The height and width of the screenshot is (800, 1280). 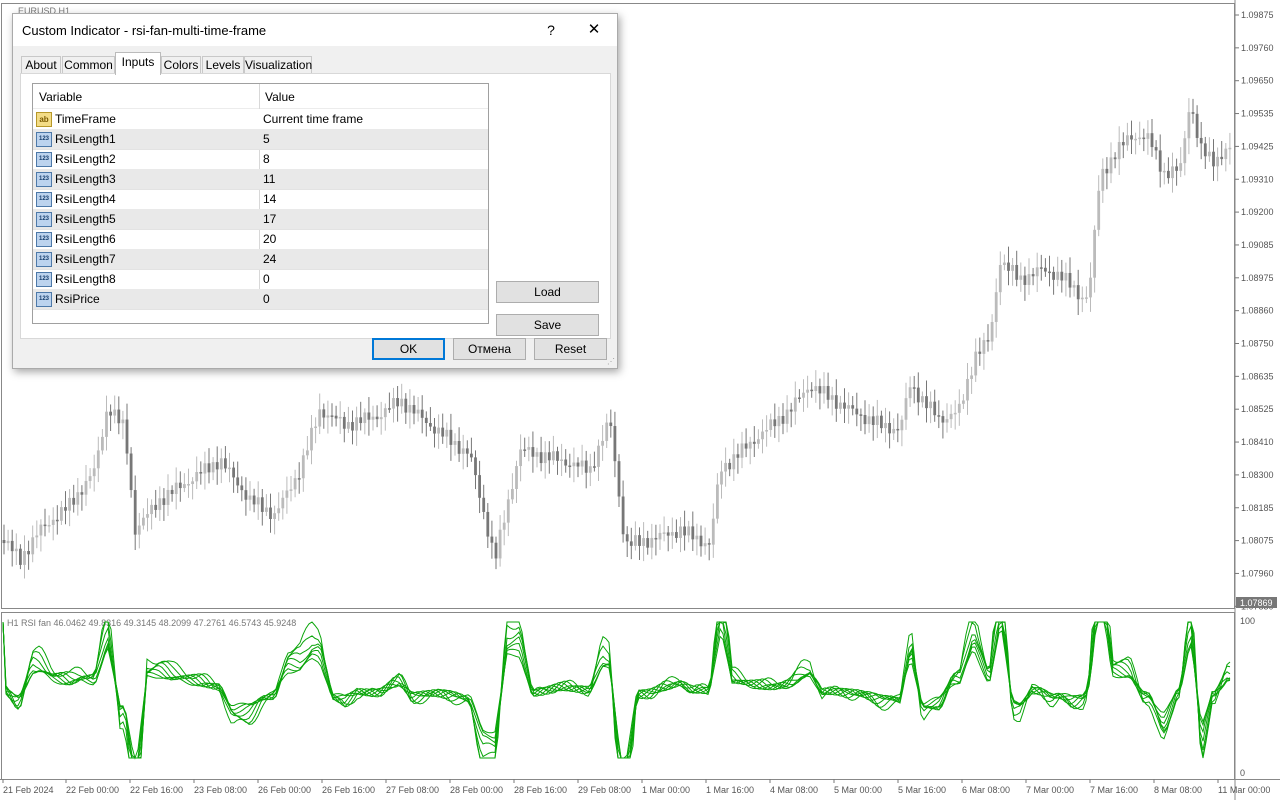 I want to click on input-value: 20, so click(x=269, y=239).